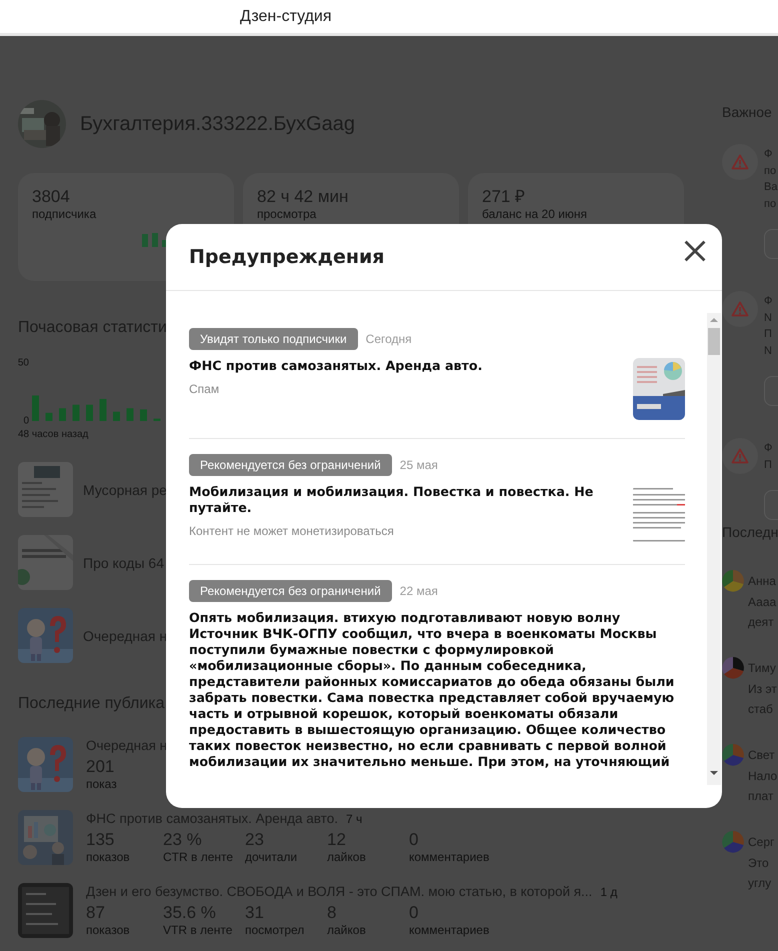 The height and width of the screenshot is (951, 778). I want to click on stat-label: просмотра, so click(287, 214).